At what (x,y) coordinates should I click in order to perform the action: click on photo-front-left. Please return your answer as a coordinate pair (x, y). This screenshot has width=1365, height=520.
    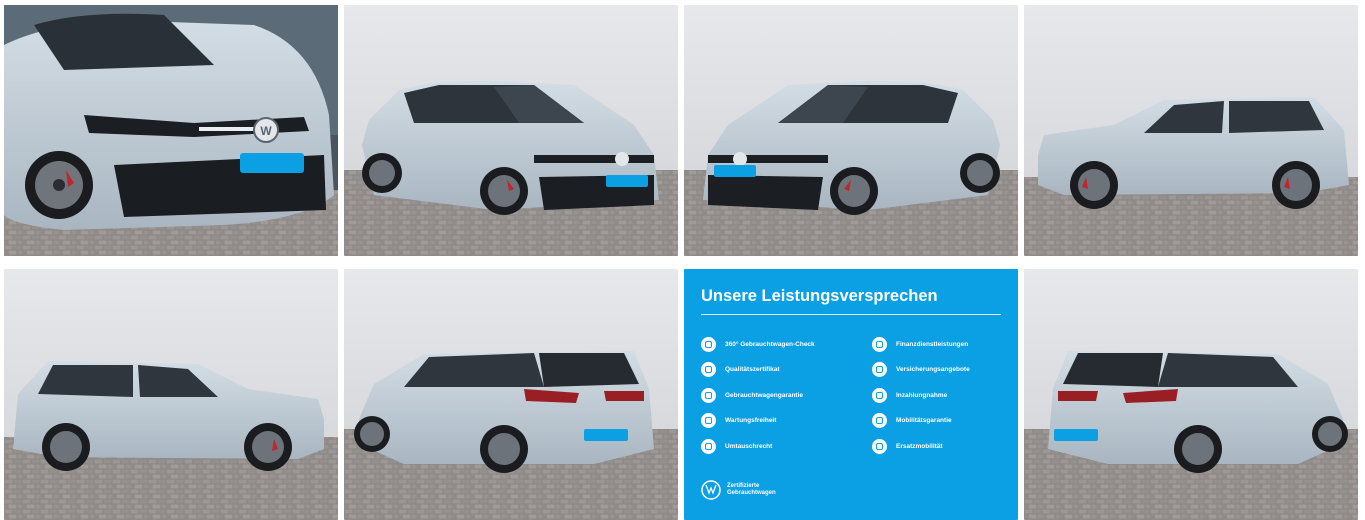
    Looking at the image, I should click on (511, 130).